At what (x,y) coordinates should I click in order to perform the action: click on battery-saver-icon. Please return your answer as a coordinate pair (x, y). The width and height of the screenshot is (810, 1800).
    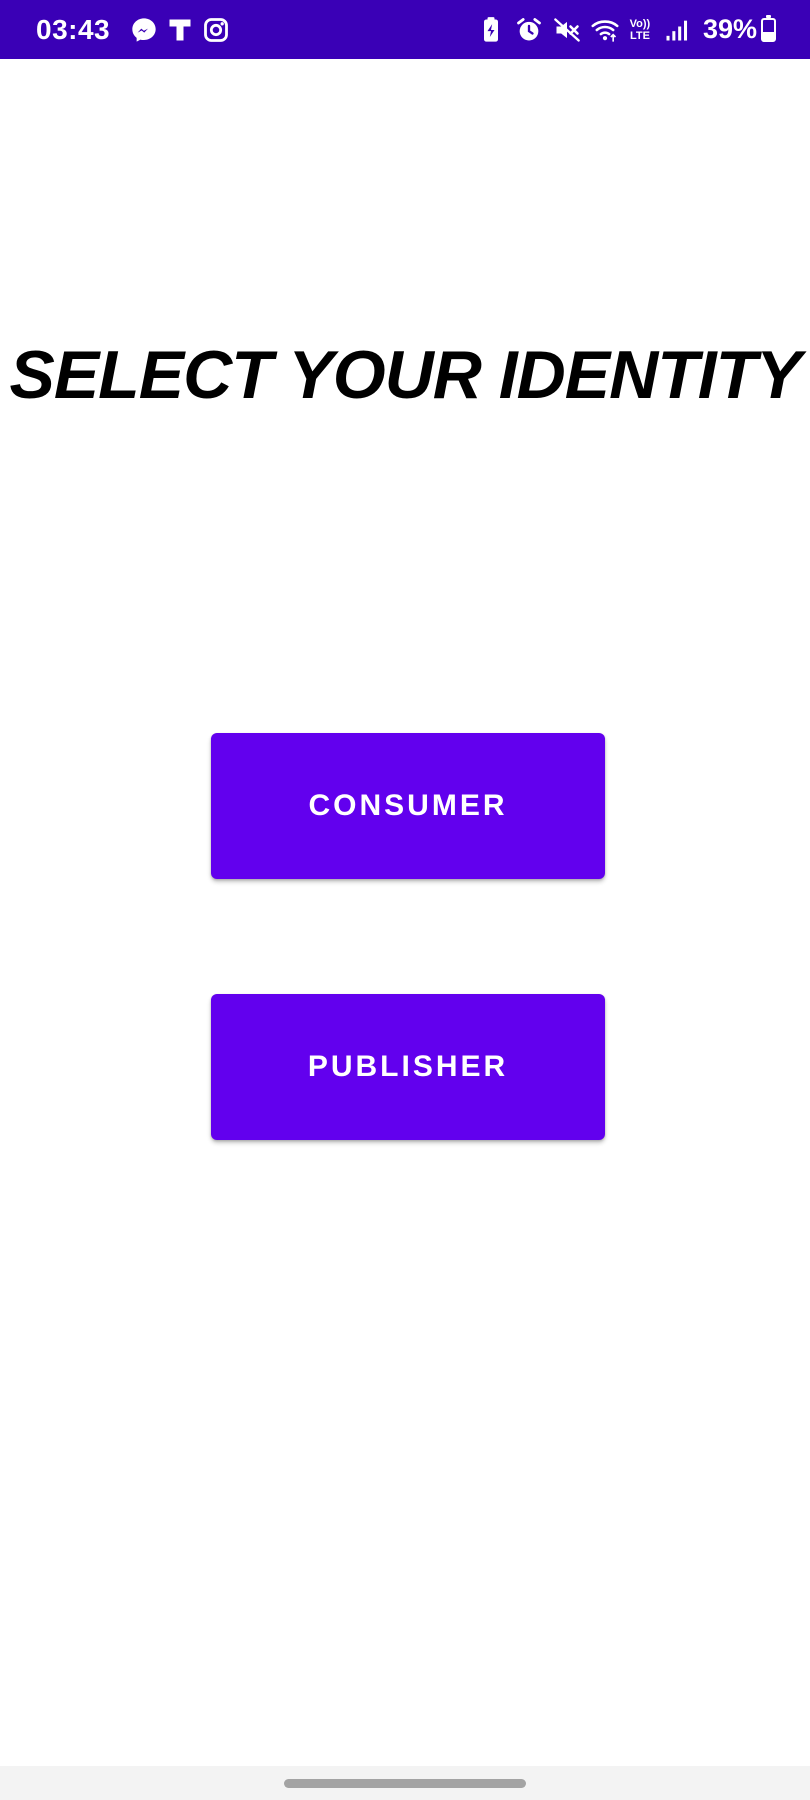
    Looking at the image, I should click on (491, 30).